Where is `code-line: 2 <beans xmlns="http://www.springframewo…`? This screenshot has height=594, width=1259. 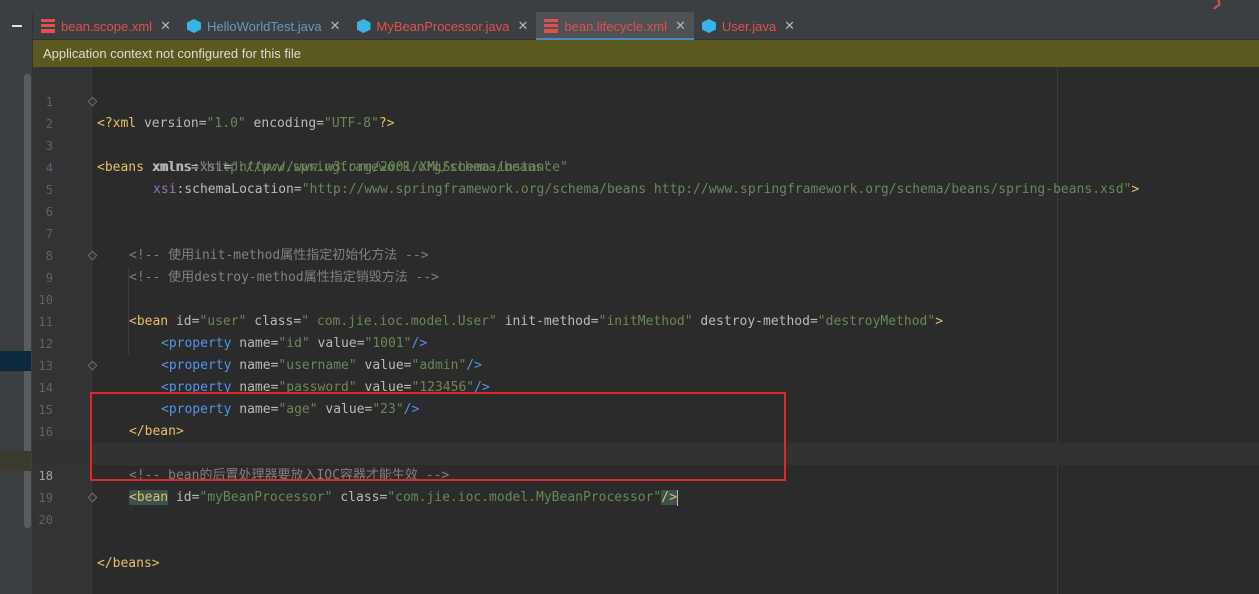 code-line: 2 <beans xmlns="http://www.springframewo… is located at coordinates (646, 133).